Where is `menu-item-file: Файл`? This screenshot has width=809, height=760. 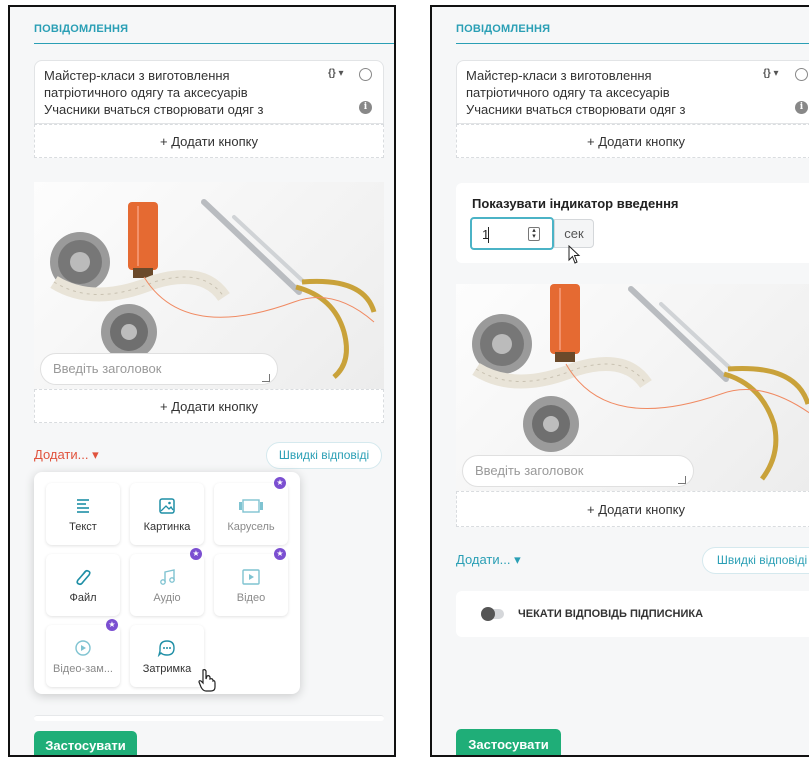 menu-item-file: Файл is located at coordinates (83, 585).